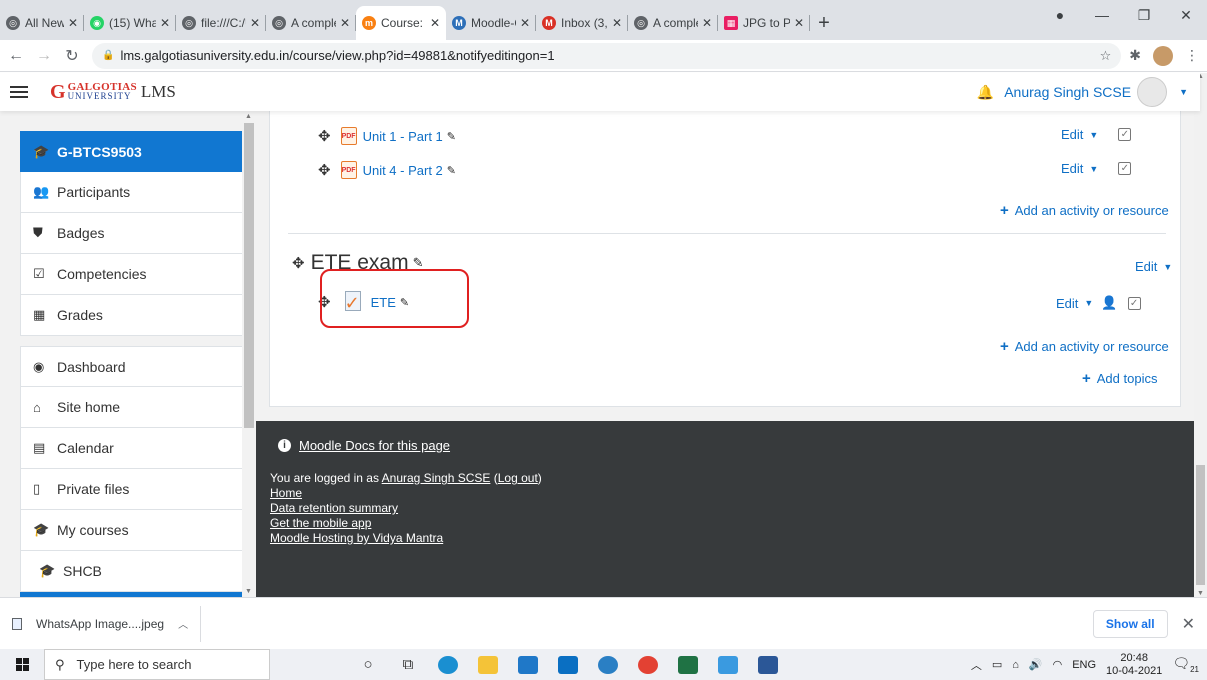 This screenshot has width=1207, height=680. What do you see at coordinates (334, 508) in the screenshot?
I see `data-retention-link: Data retention summary` at bounding box center [334, 508].